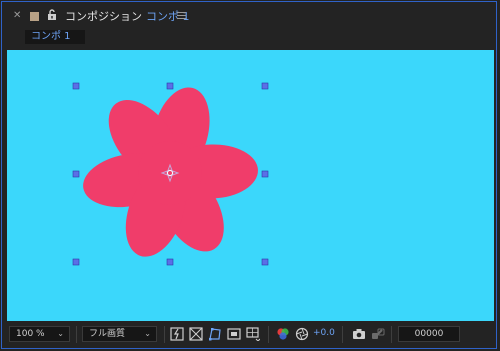 This screenshot has height=351, width=500. I want to click on handle-bottom-center, so click(170, 262).